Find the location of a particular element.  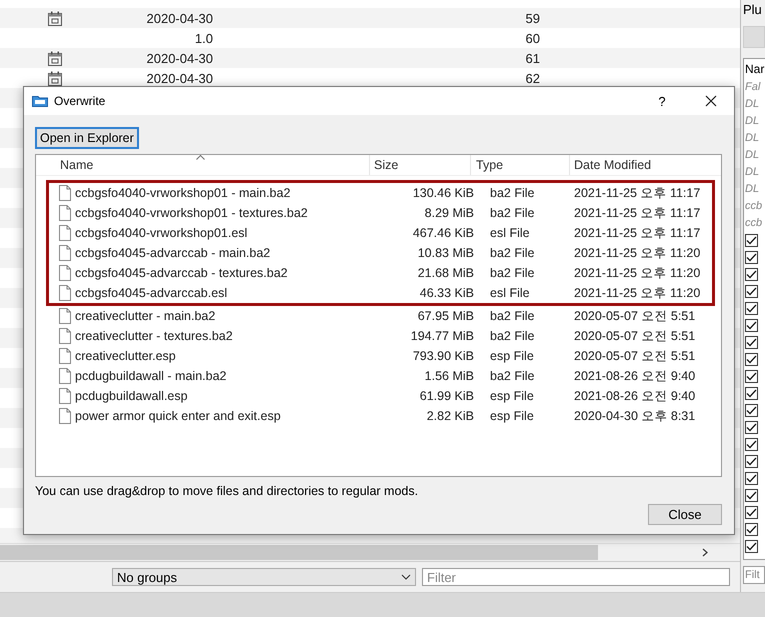

close-button: Close is located at coordinates (685, 514).